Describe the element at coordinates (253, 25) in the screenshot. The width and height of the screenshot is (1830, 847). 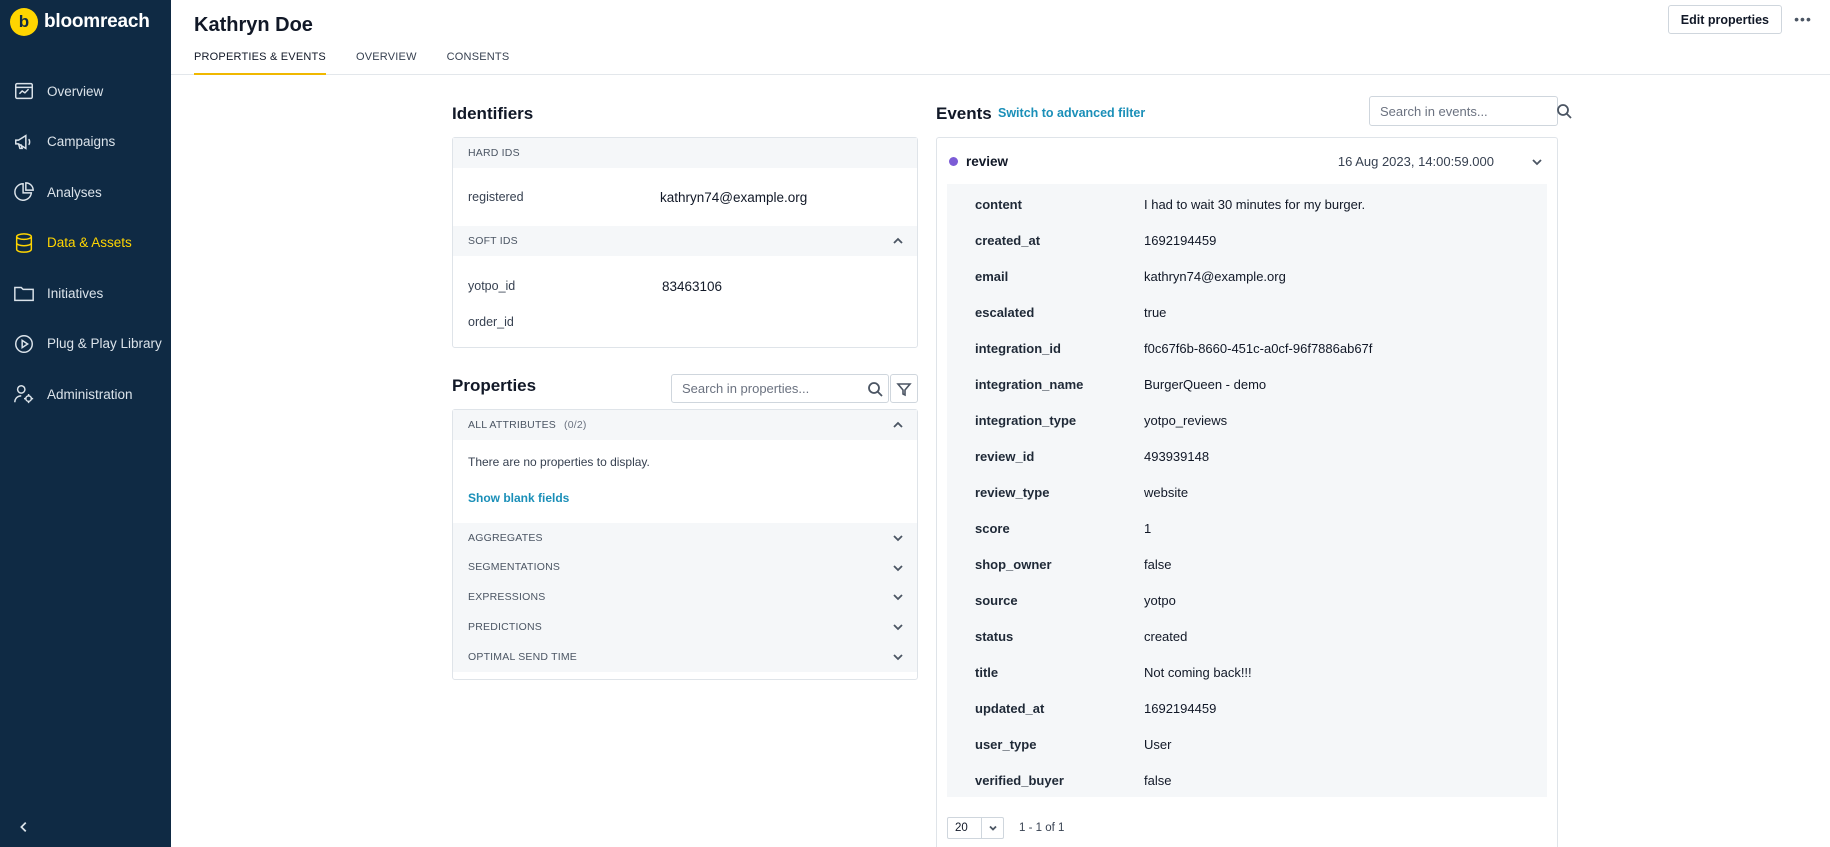
I see `page-title: Kathryn Doe` at that location.